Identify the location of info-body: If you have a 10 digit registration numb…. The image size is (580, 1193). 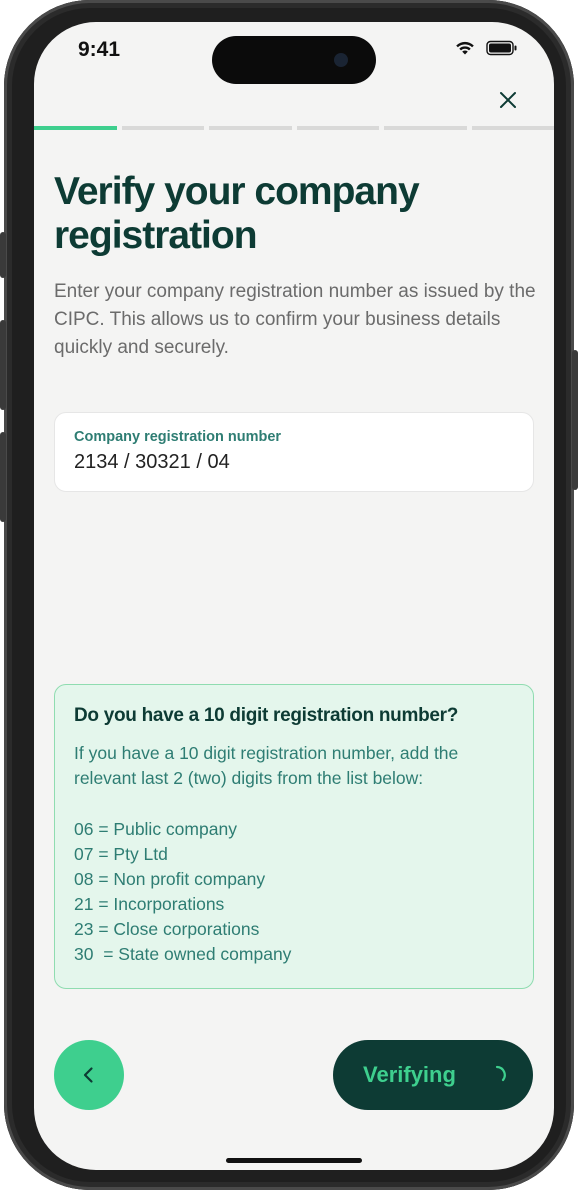
(266, 765).